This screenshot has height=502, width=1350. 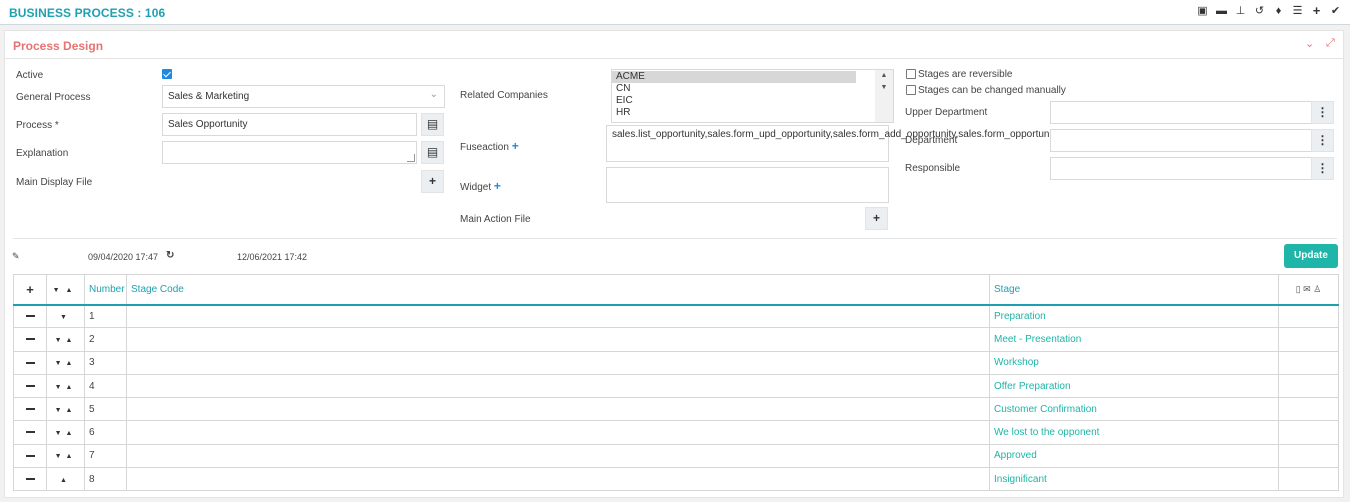 What do you see at coordinates (876, 218) in the screenshot?
I see `add-main-action-file-button: +` at bounding box center [876, 218].